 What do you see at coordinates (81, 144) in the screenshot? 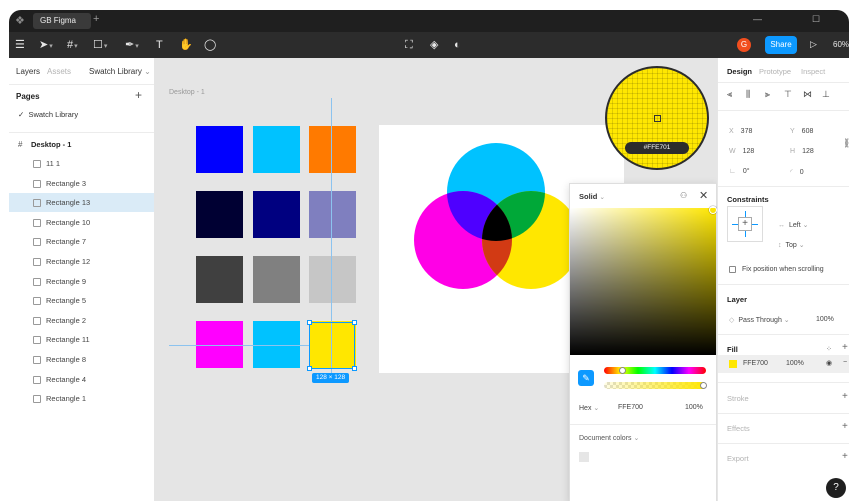
I see `layer-frame-desktop: # Desktop - 1` at bounding box center [81, 144].